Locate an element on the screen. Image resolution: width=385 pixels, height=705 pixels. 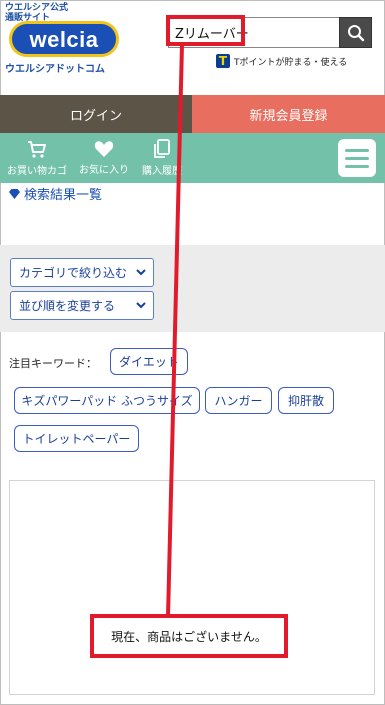
search-icon is located at coordinates (355, 32).